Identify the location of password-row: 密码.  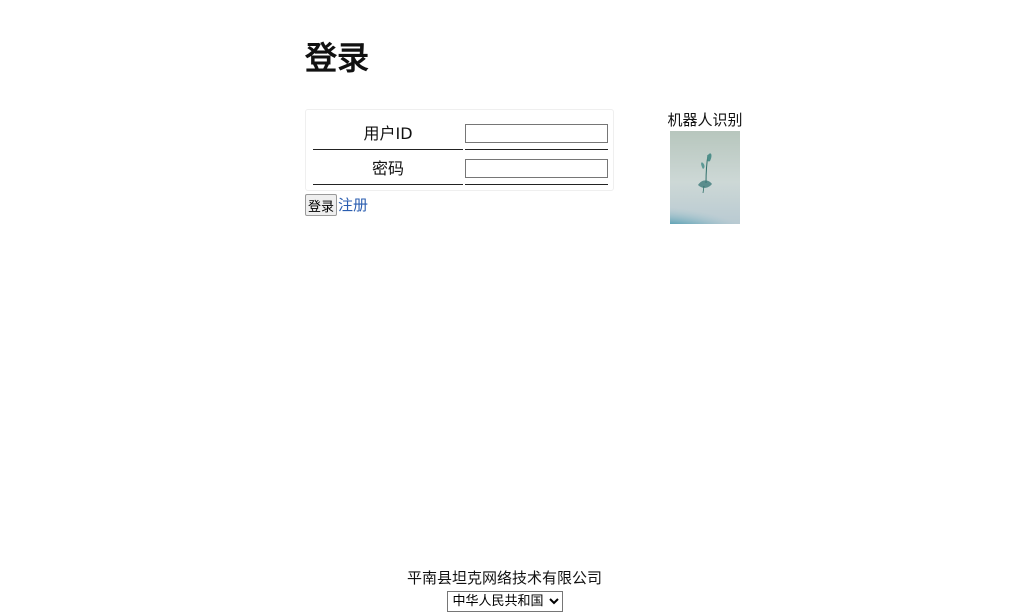
(460, 168).